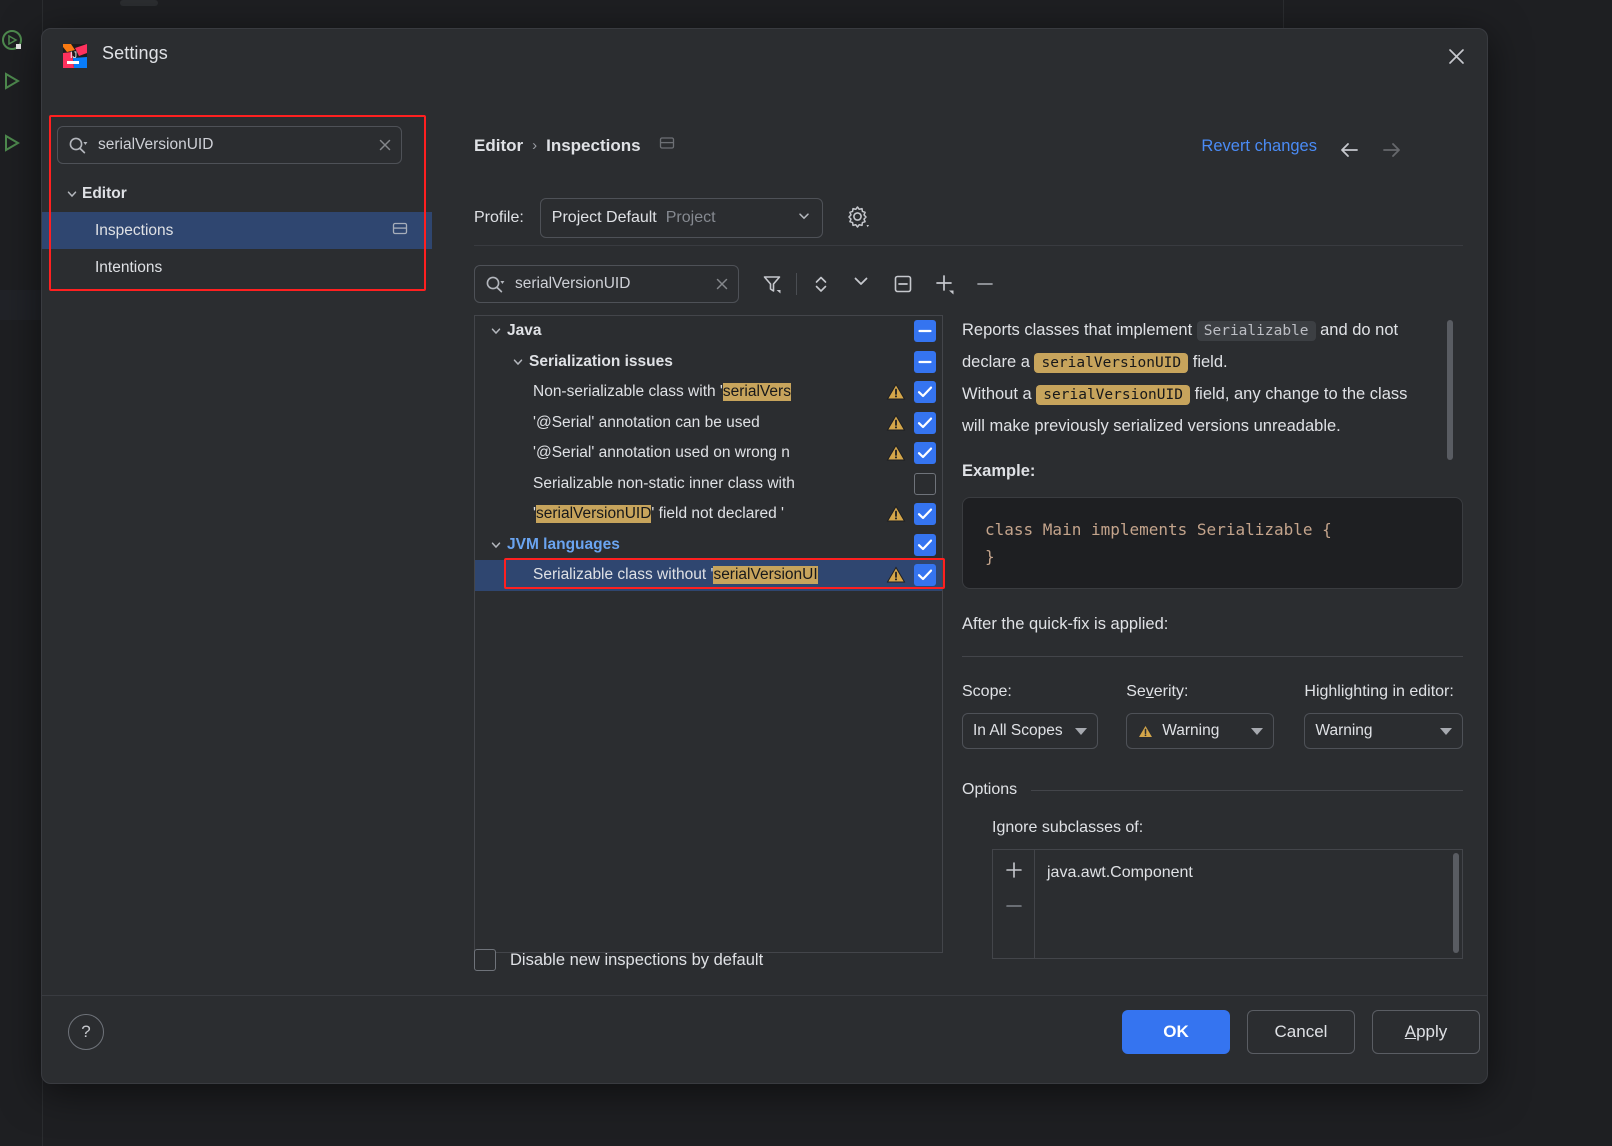  What do you see at coordinates (987, 691) in the screenshot?
I see `scope-label: Scope:` at bounding box center [987, 691].